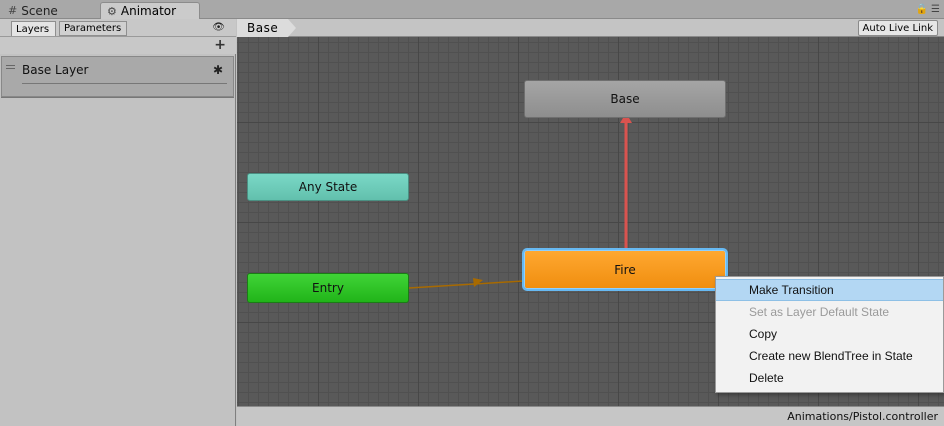 The image size is (944, 426). I want to click on status-bar: Animations/Pistol.controller, so click(590, 416).